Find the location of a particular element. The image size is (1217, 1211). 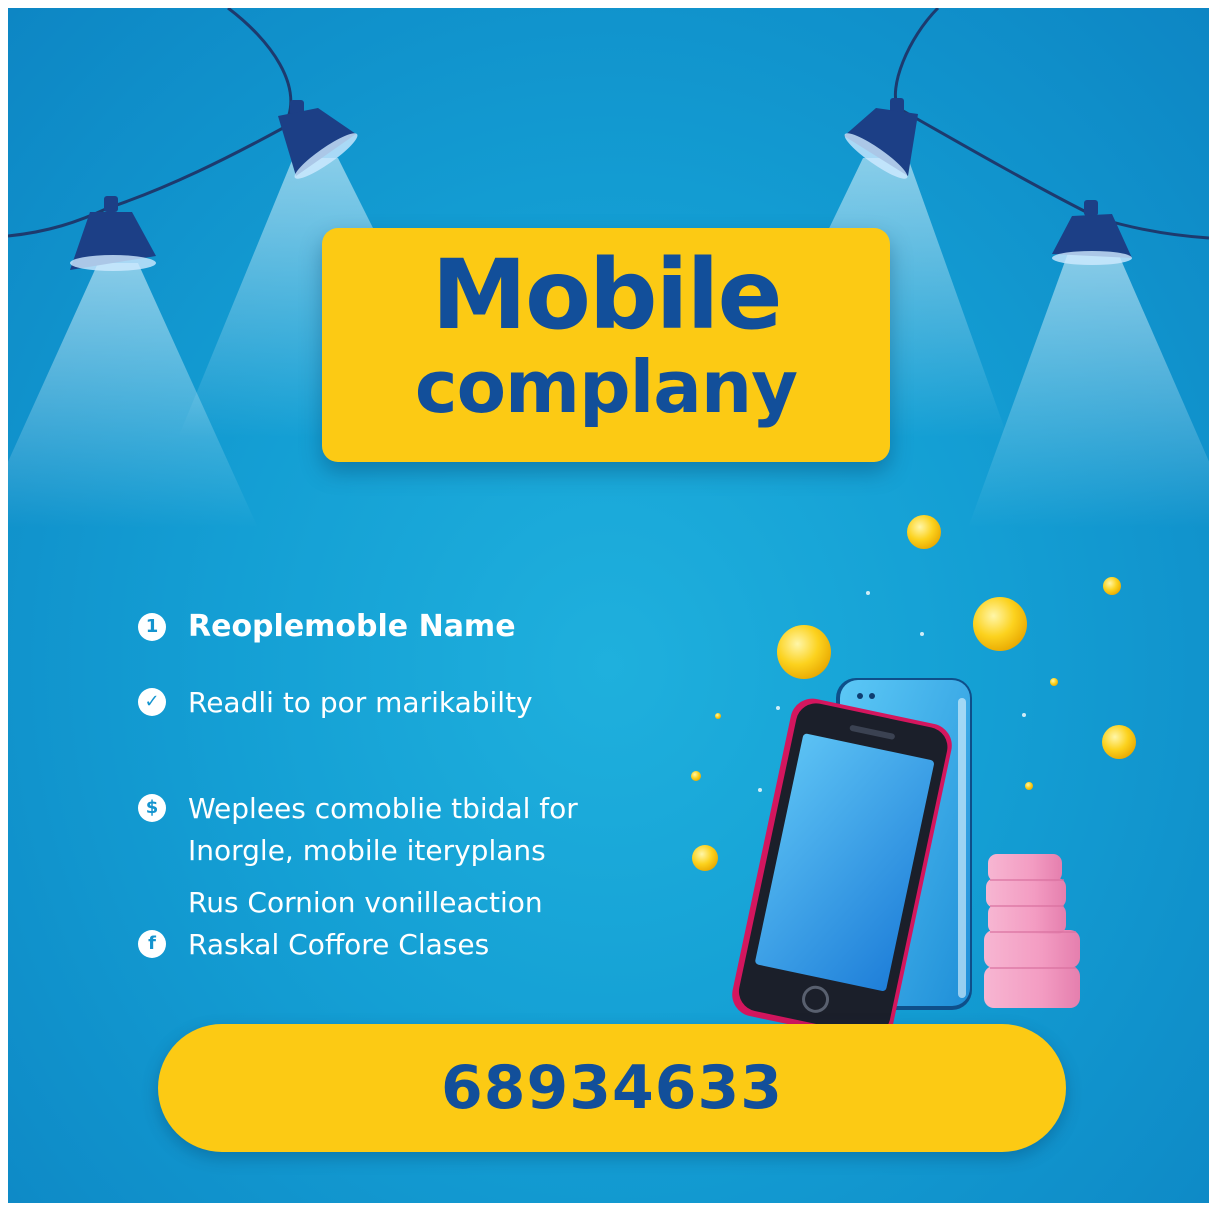

check-icon: ✓ is located at coordinates (152, 702).